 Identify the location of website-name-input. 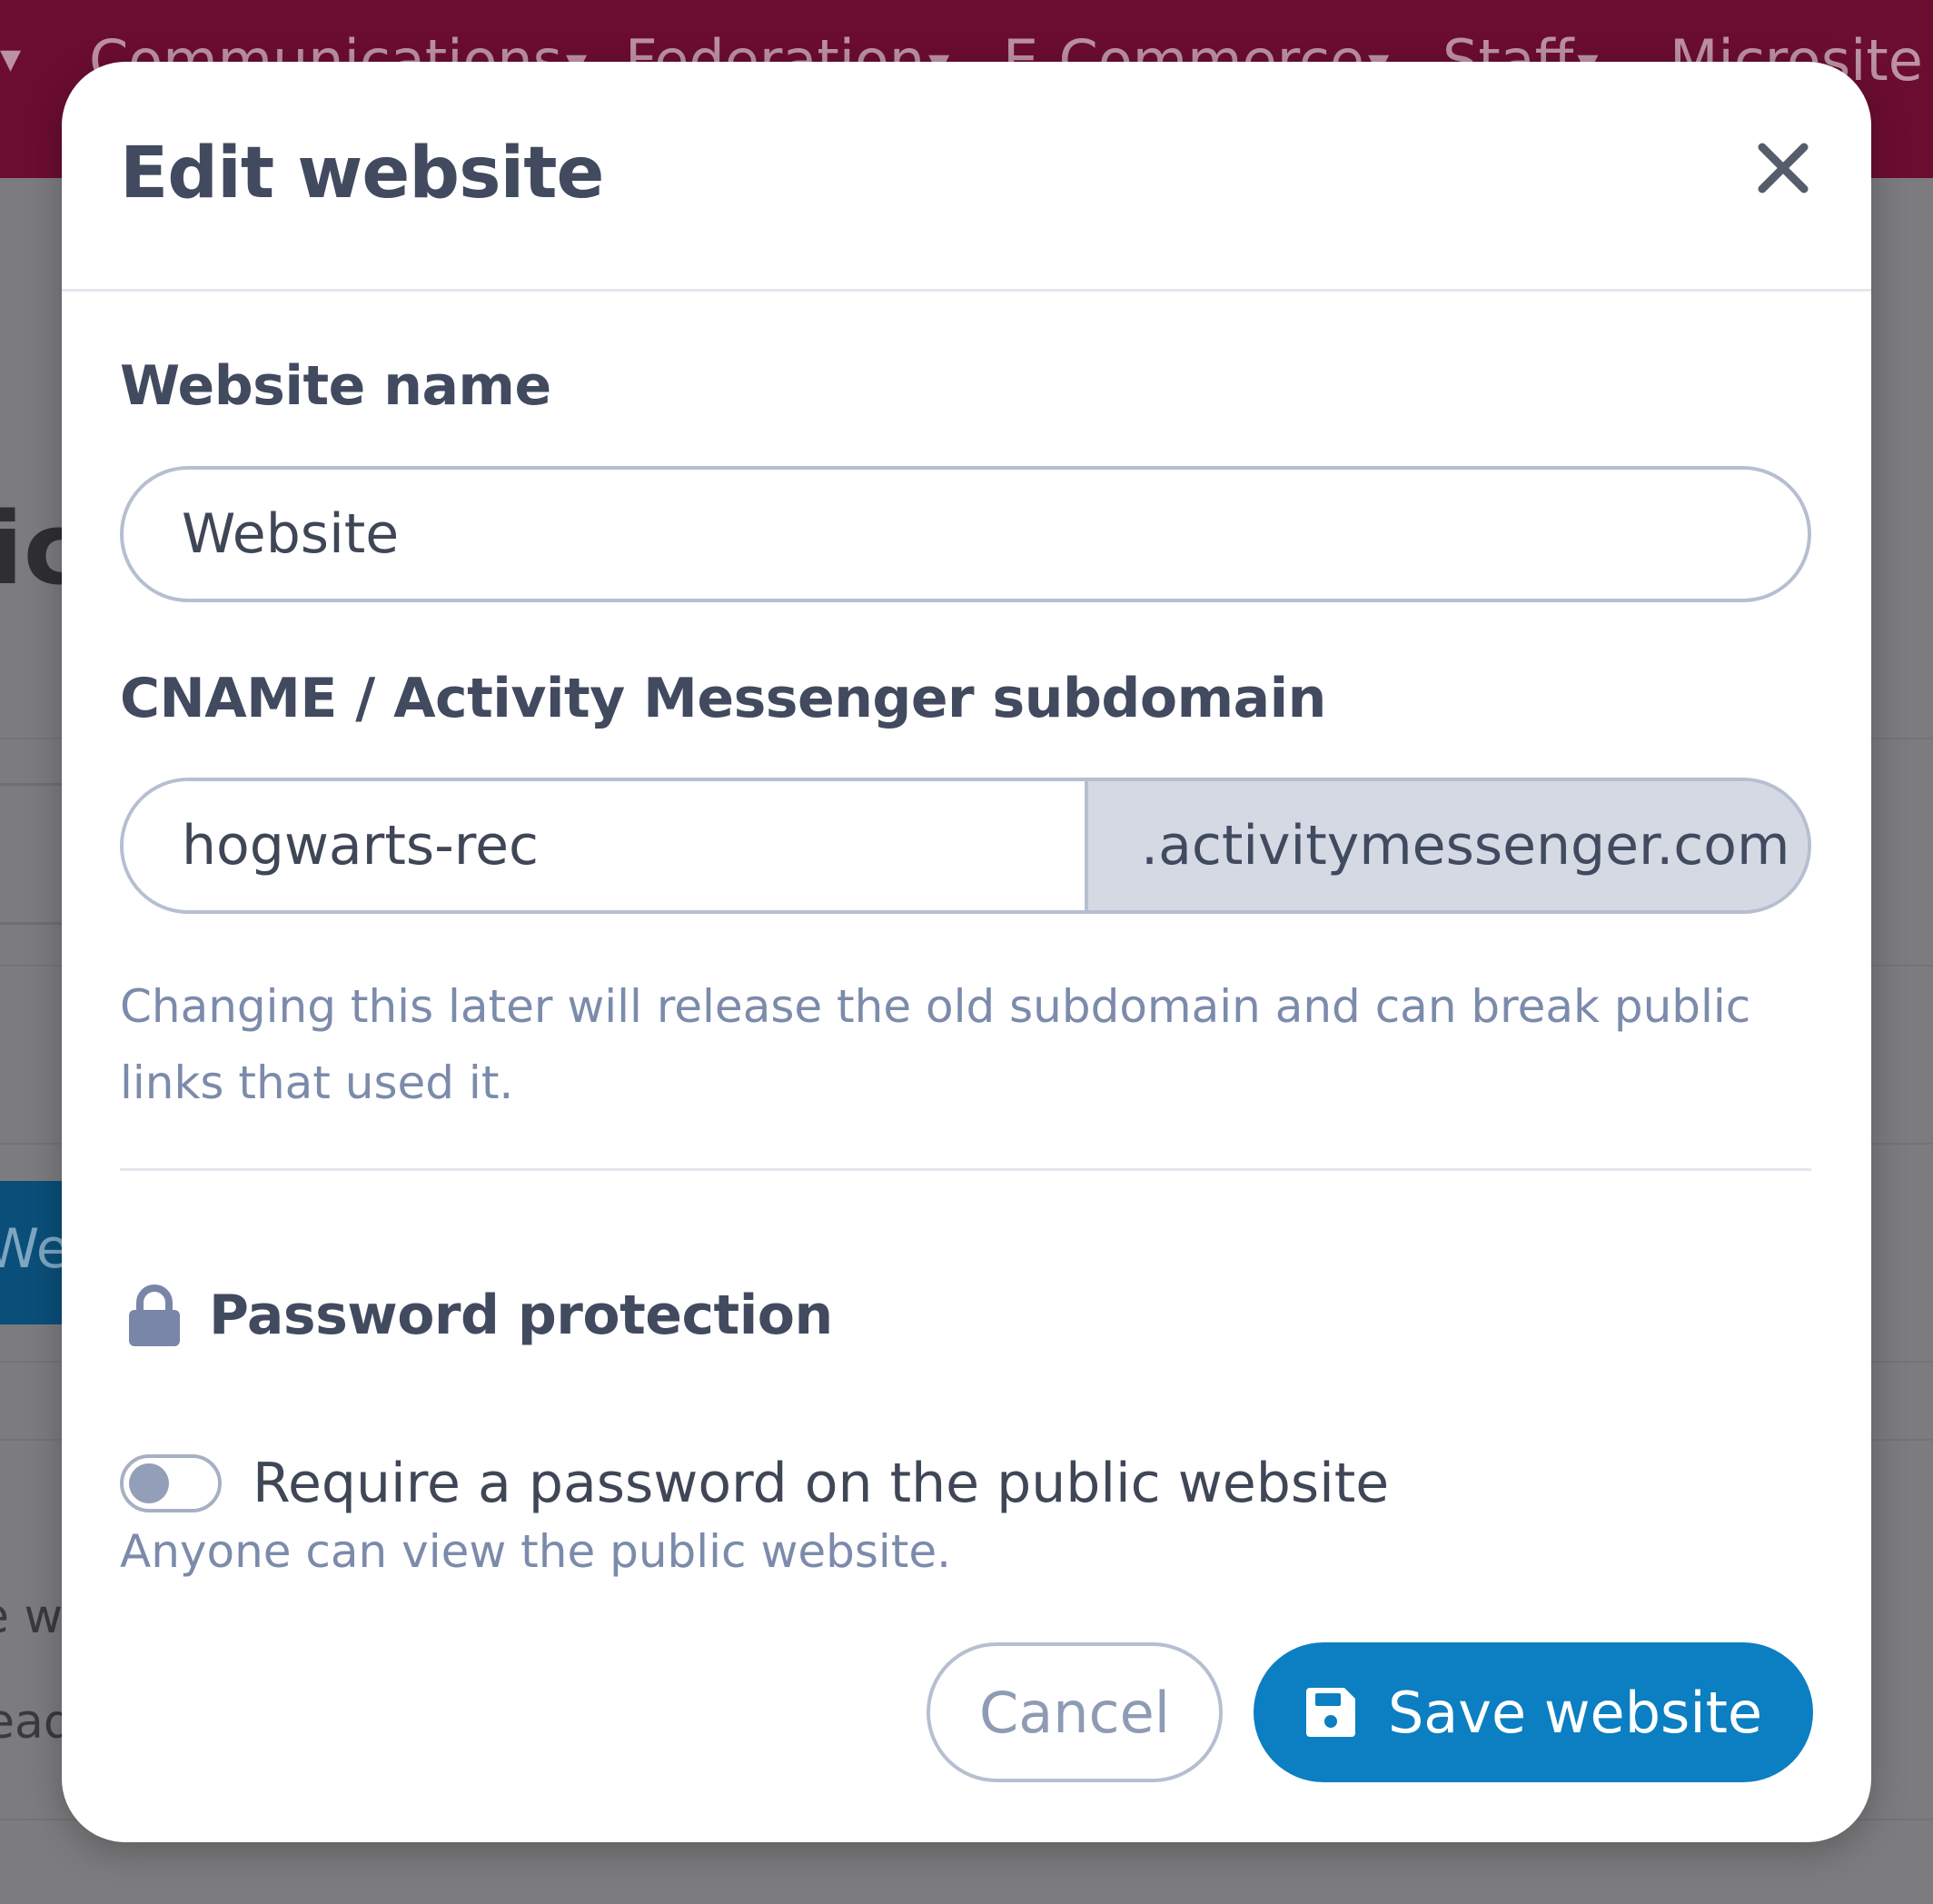
(965, 534).